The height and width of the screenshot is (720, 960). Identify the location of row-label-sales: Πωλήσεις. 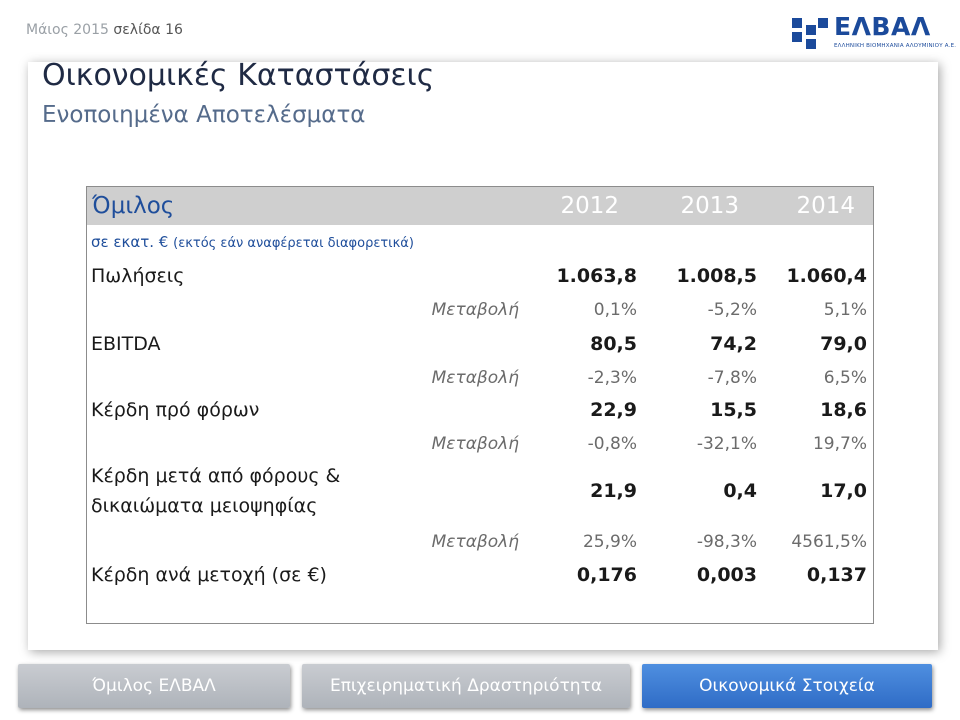
(138, 276).